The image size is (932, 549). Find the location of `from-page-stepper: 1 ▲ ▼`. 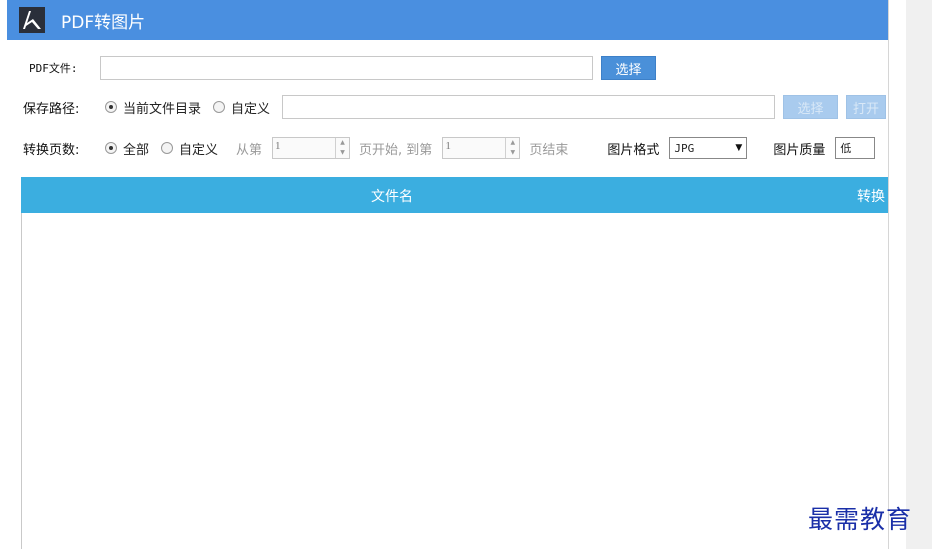

from-page-stepper: 1 ▲ ▼ is located at coordinates (311, 148).